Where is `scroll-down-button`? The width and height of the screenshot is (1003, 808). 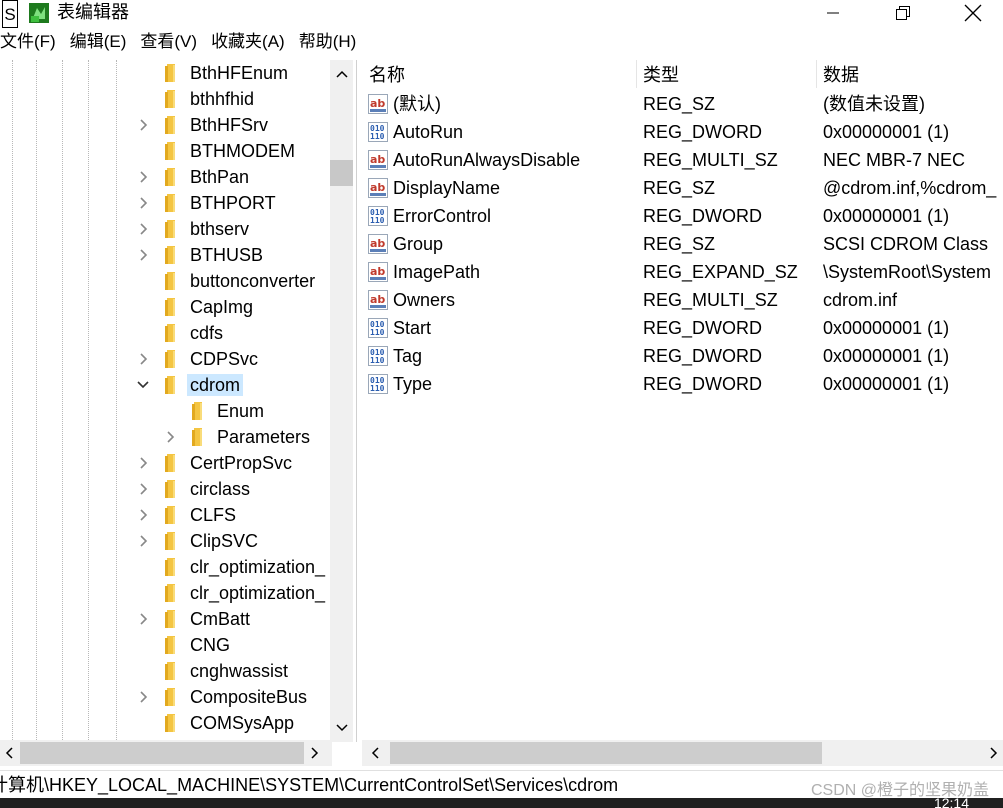 scroll-down-button is located at coordinates (341, 728).